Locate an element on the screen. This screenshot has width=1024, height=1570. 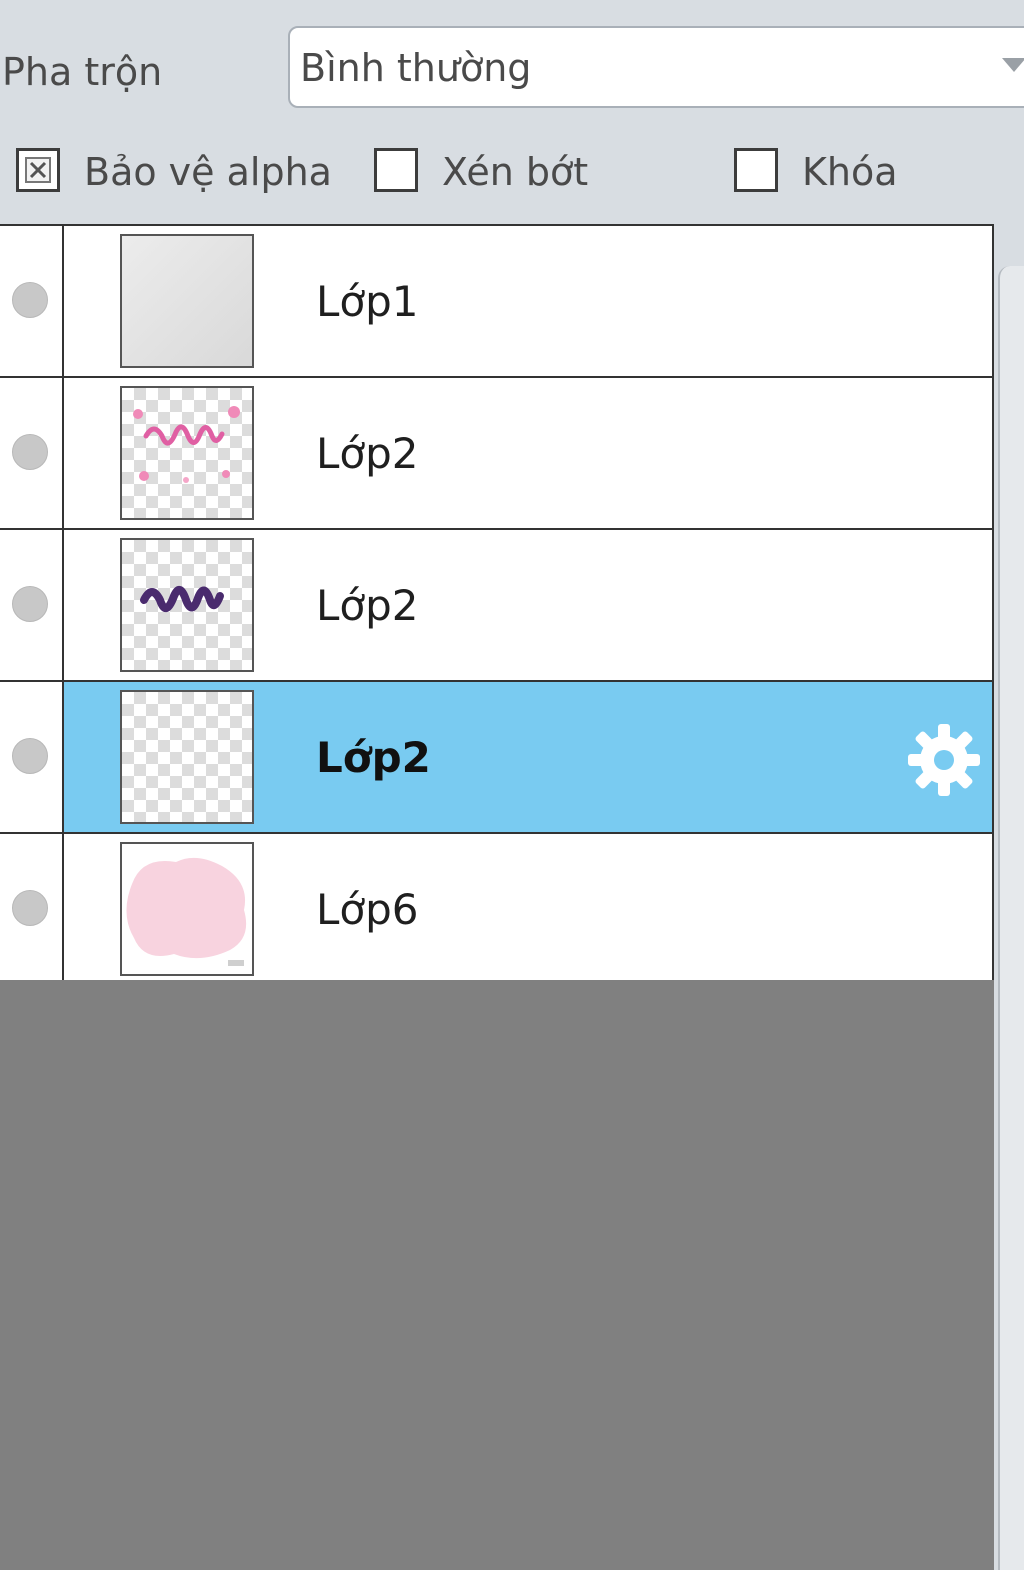
pink-lettering-artwork is located at coordinates (186, 444).